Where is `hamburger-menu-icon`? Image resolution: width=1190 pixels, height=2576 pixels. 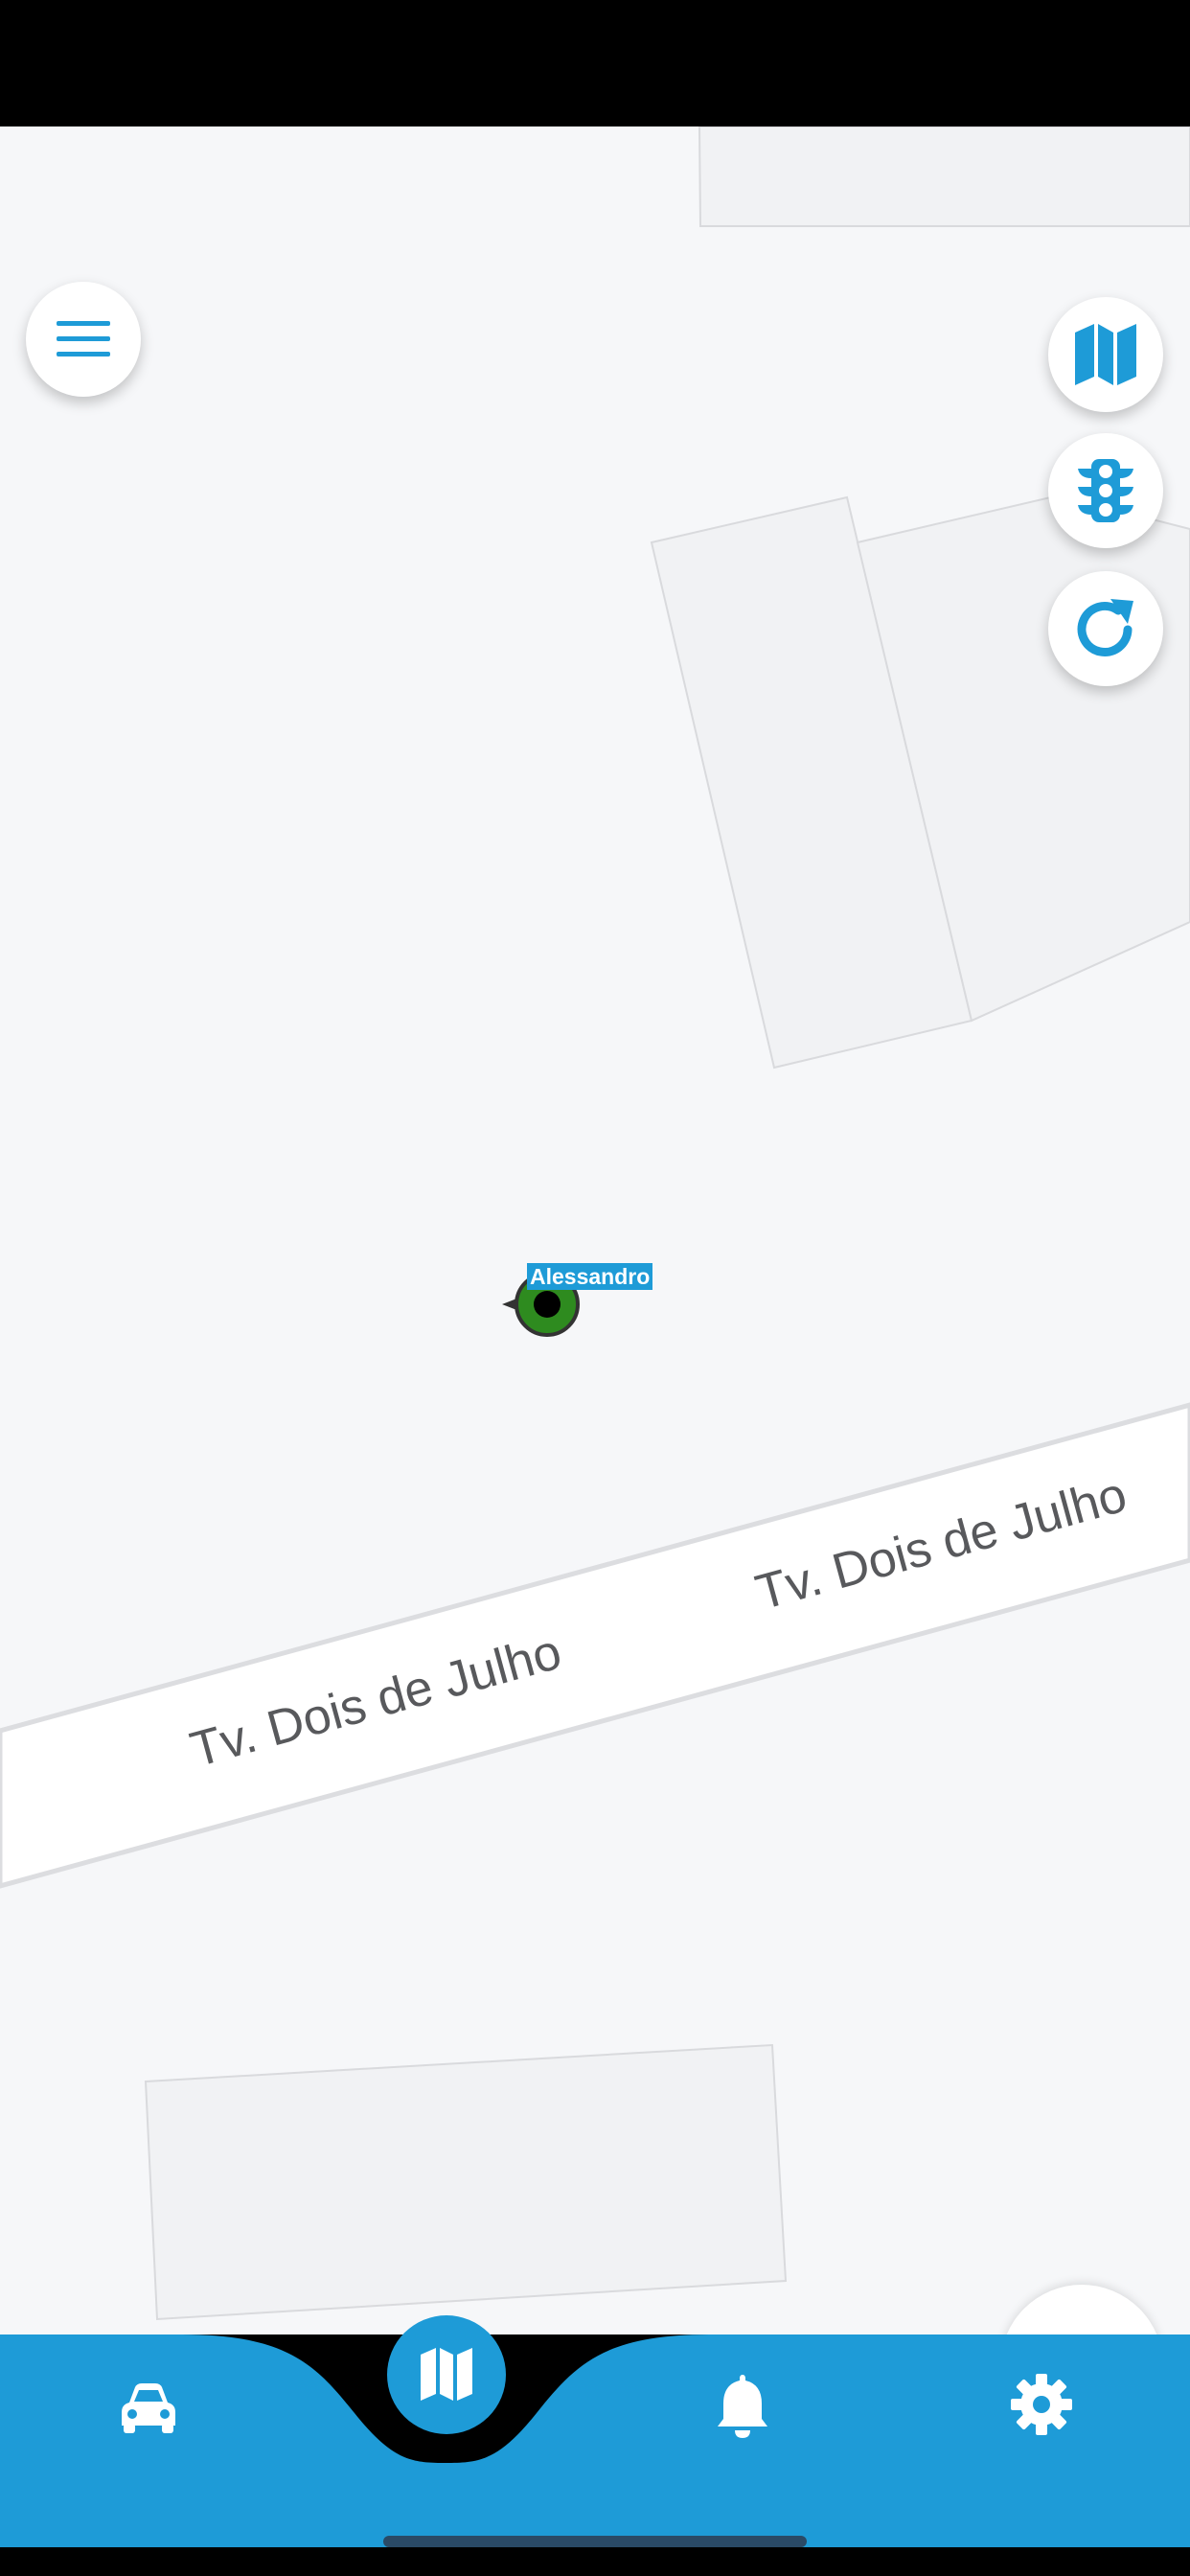
hamburger-menu-icon is located at coordinates (84, 338).